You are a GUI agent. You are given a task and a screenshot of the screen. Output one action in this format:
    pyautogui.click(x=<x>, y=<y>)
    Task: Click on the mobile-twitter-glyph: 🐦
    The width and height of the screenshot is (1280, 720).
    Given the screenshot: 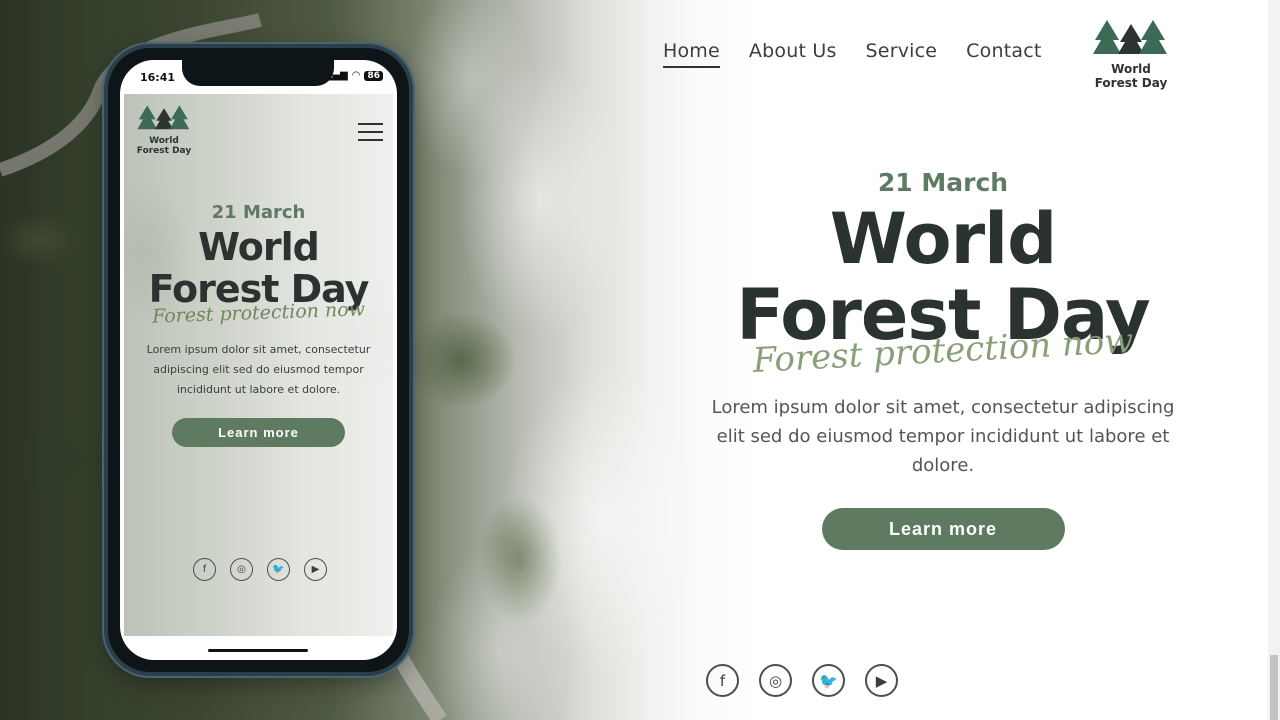 What is the action you would take?
    pyautogui.click(x=278, y=569)
    